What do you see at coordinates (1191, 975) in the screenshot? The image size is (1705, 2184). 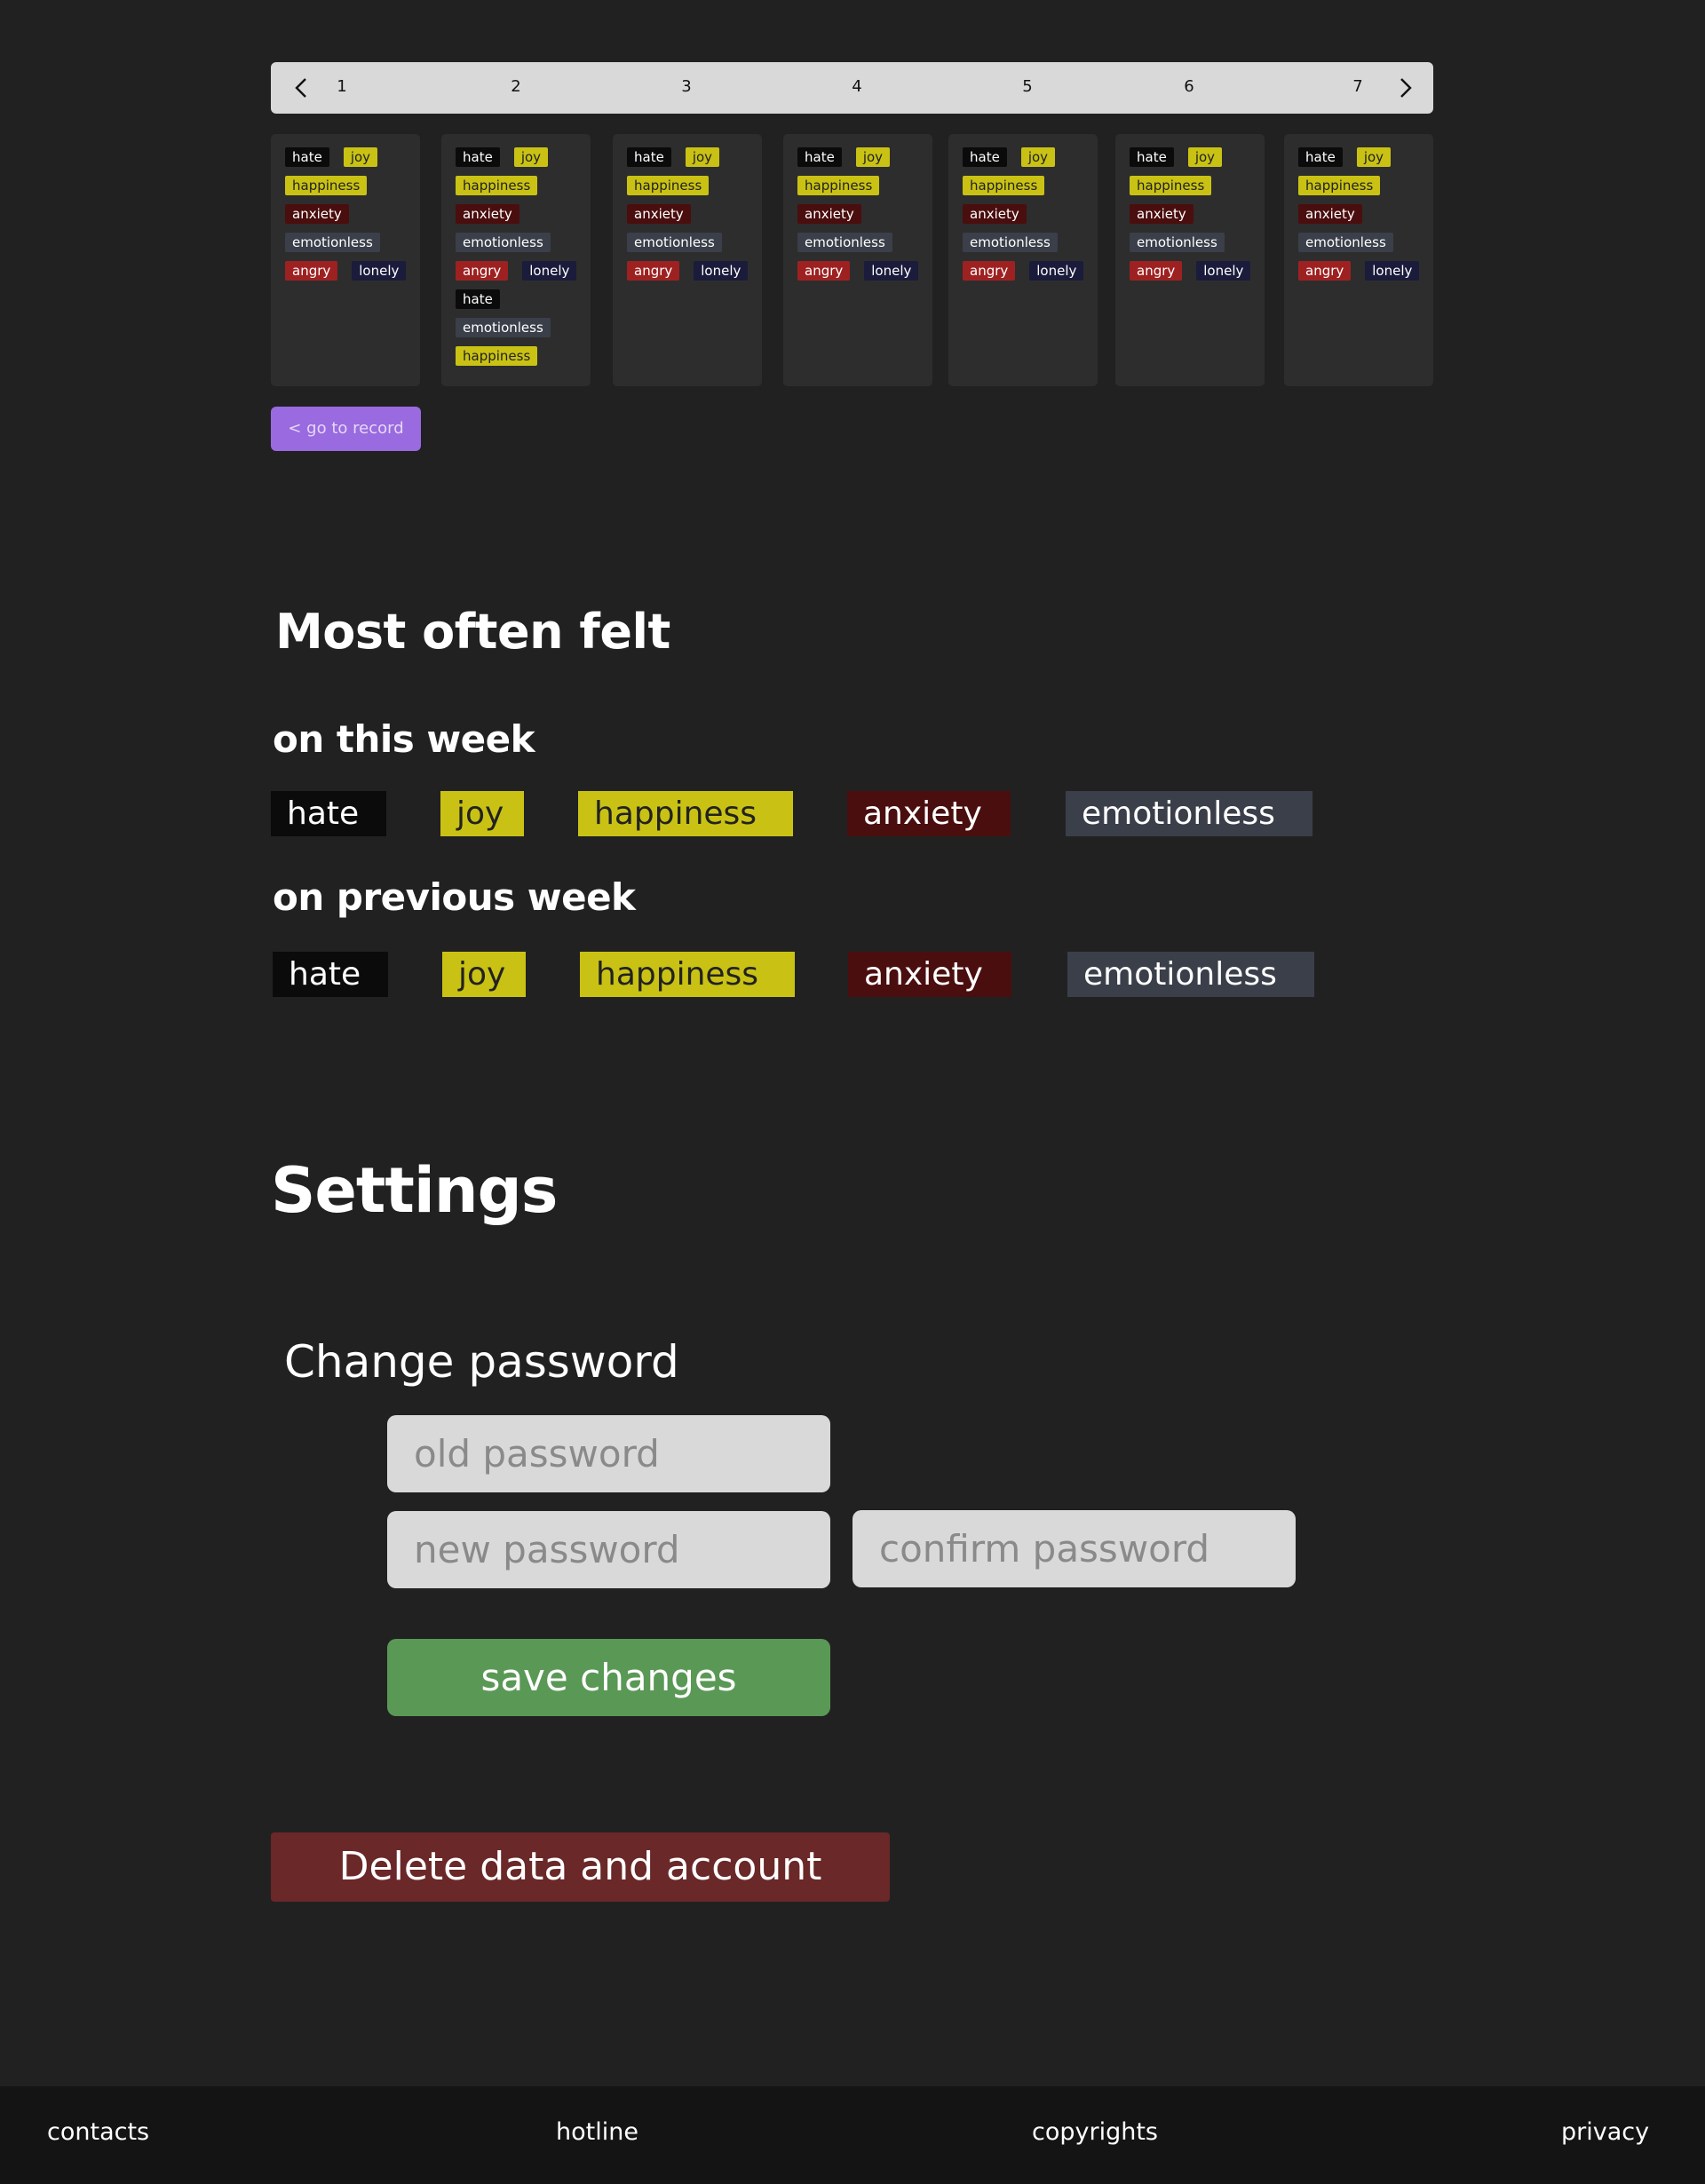 I see `previous-week-emotion-emotionless: emotionless` at bounding box center [1191, 975].